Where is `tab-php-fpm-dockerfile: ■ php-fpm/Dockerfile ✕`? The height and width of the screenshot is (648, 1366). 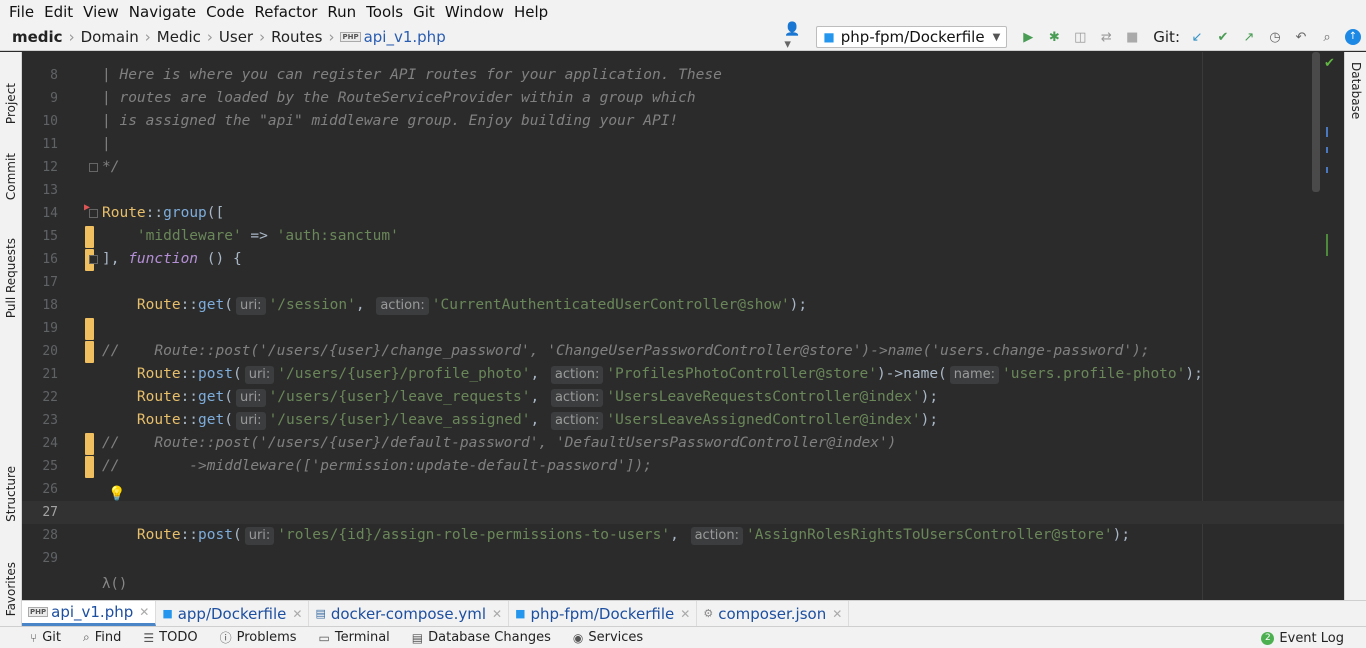 tab-php-fpm-dockerfile: ■ php-fpm/Dockerfile ✕ is located at coordinates (603, 613).